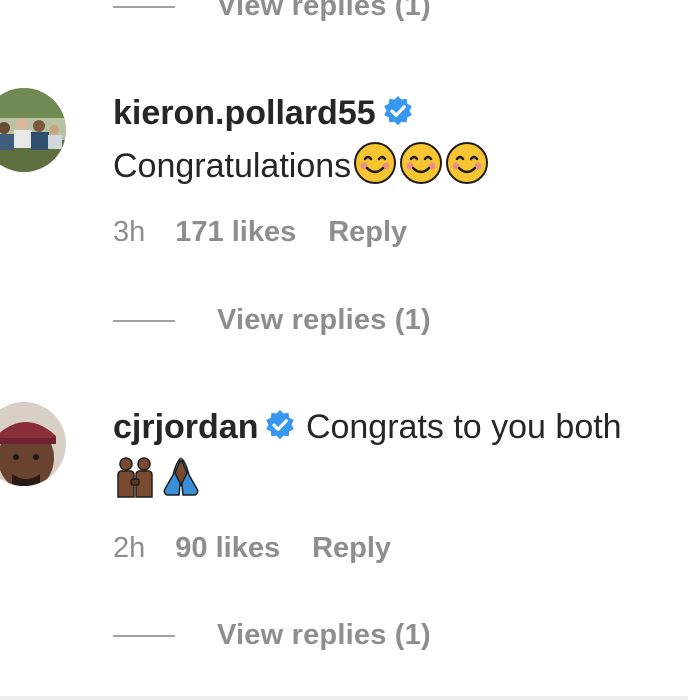 The image size is (688, 700). What do you see at coordinates (135, 484) in the screenshot?
I see `people-holding-hands-emoji-icon` at bounding box center [135, 484].